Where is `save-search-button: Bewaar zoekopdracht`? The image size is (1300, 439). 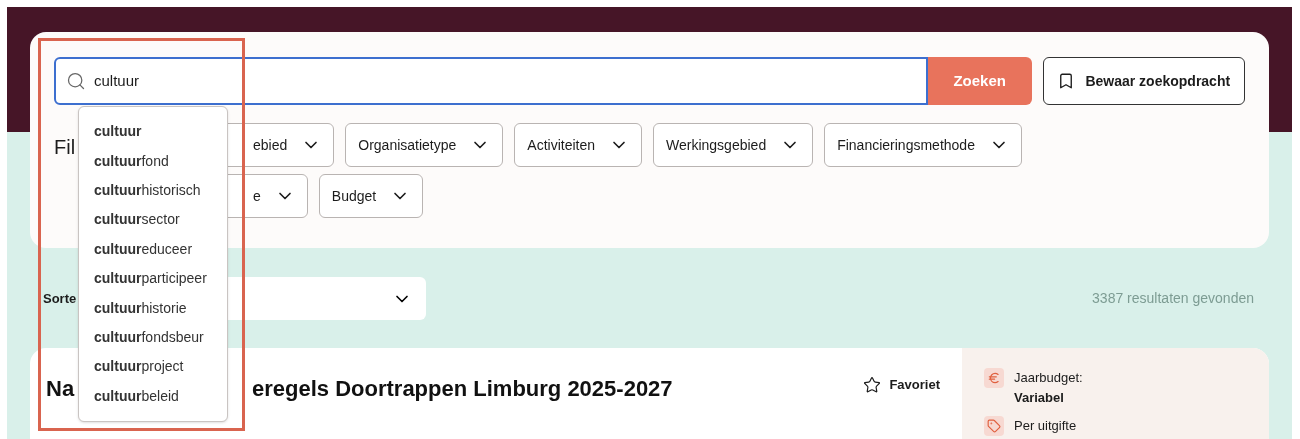 save-search-button: Bewaar zoekopdracht is located at coordinates (1143, 81).